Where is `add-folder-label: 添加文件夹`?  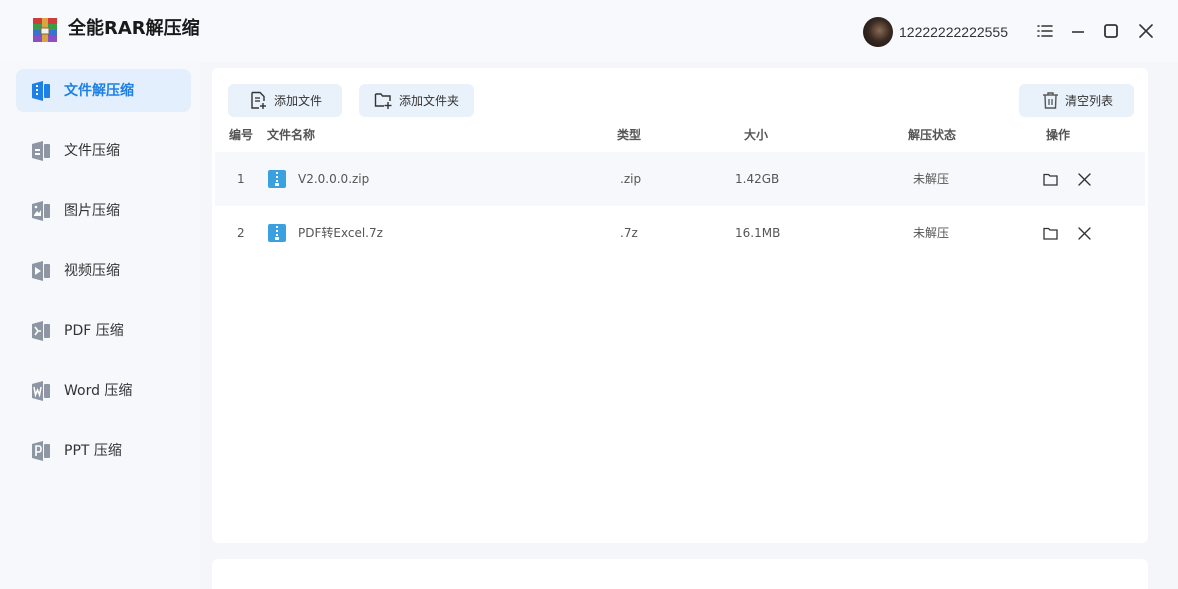 add-folder-label: 添加文件夹 is located at coordinates (429, 101).